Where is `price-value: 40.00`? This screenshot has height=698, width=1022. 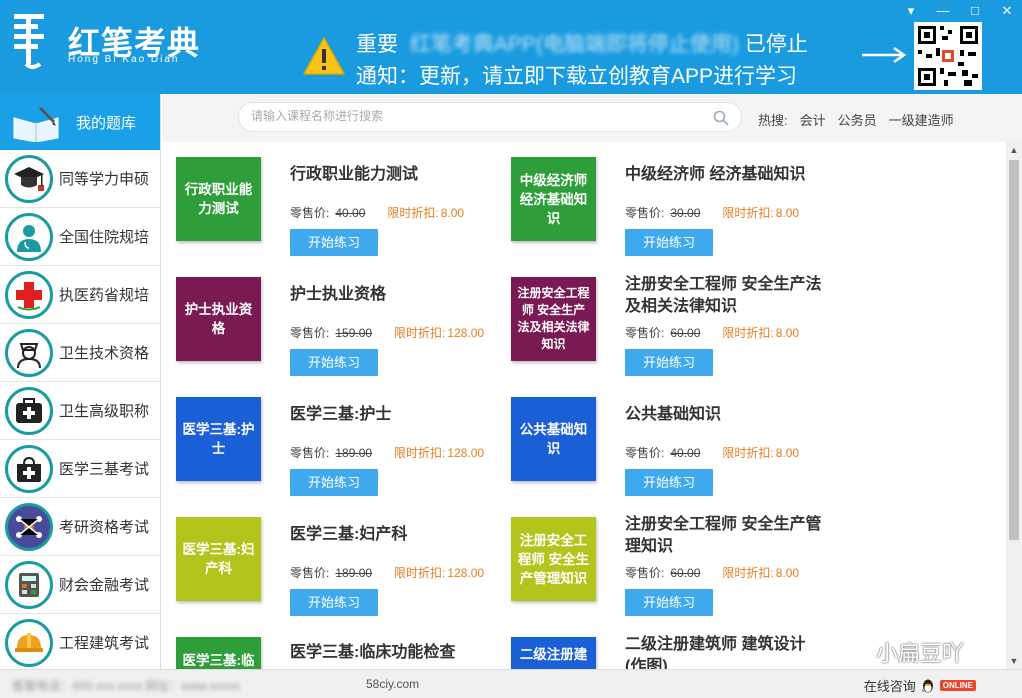 price-value: 40.00 is located at coordinates (685, 453).